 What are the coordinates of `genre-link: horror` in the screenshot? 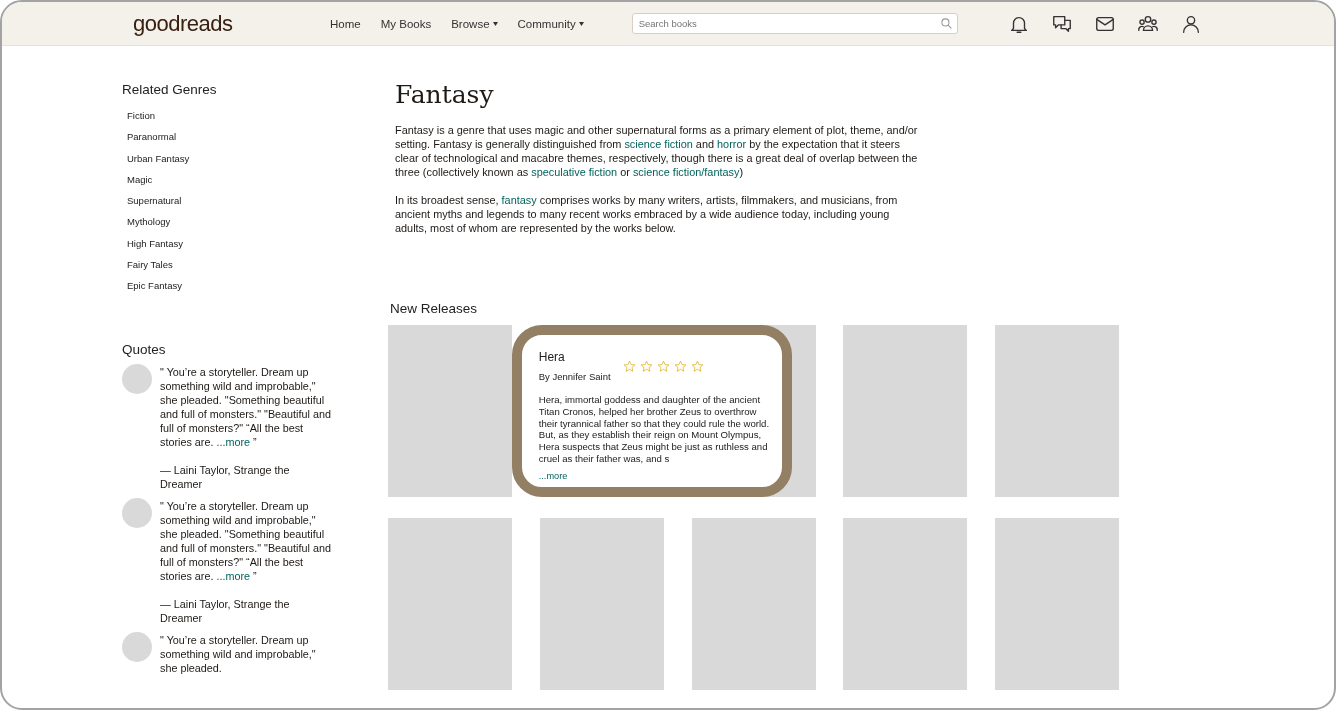 It's located at (732, 144).